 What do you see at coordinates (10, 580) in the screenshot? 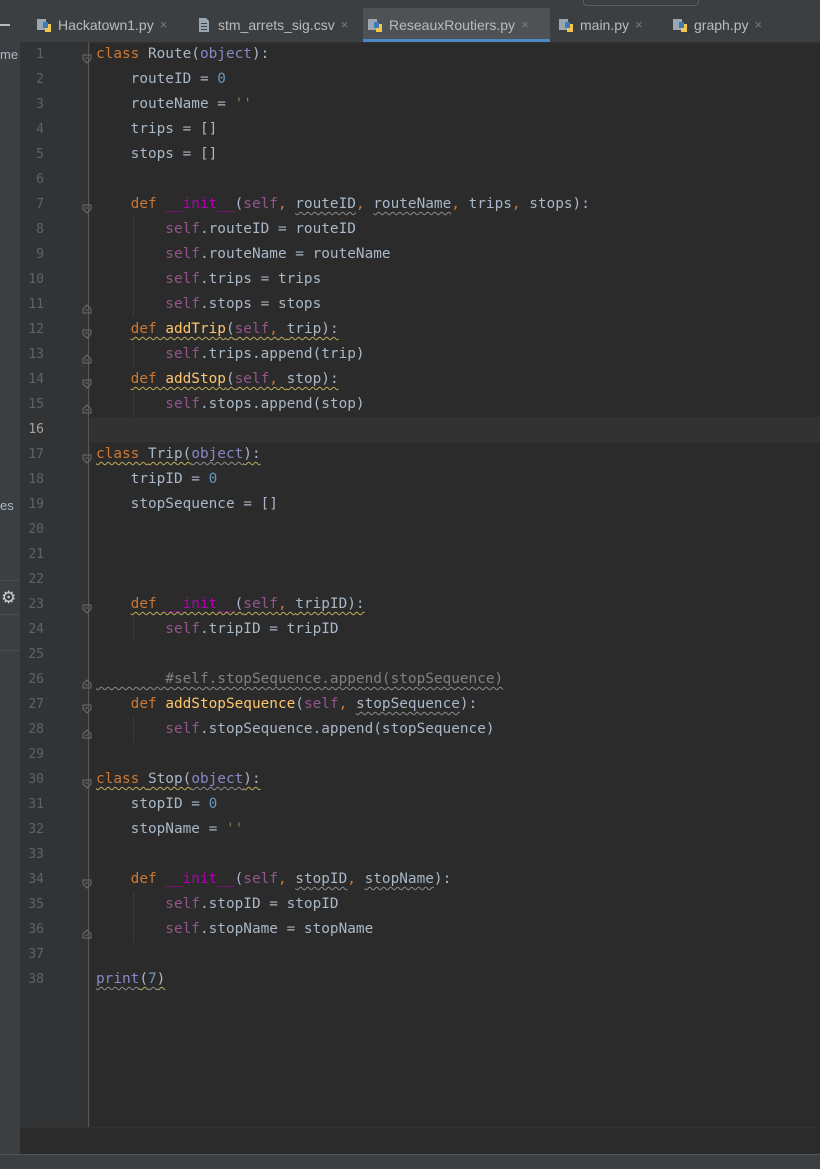
I see `divider` at bounding box center [10, 580].